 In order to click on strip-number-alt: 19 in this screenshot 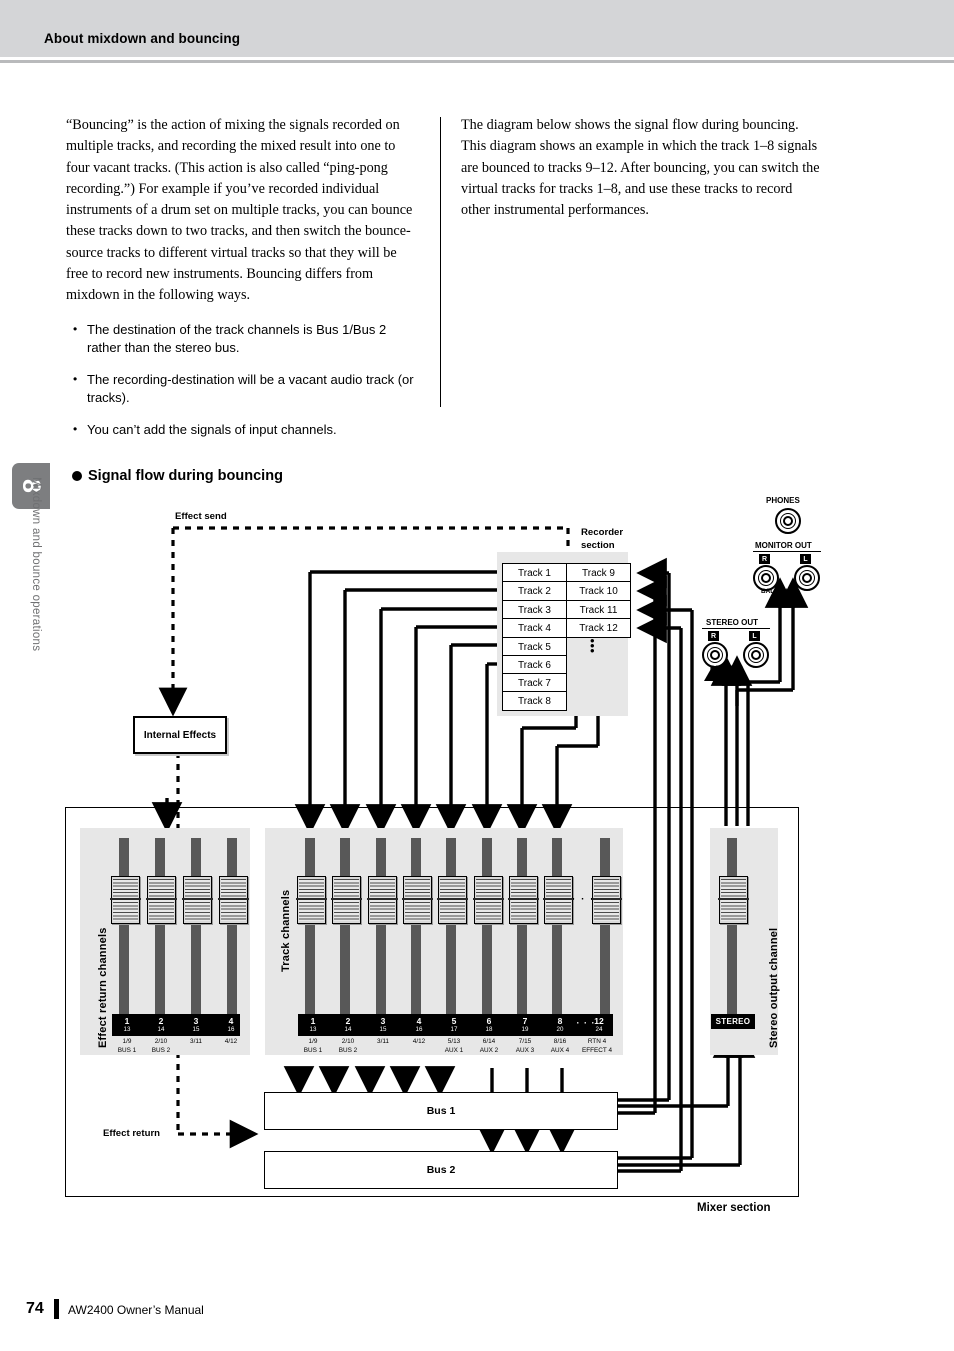, I will do `click(525, 1029)`.